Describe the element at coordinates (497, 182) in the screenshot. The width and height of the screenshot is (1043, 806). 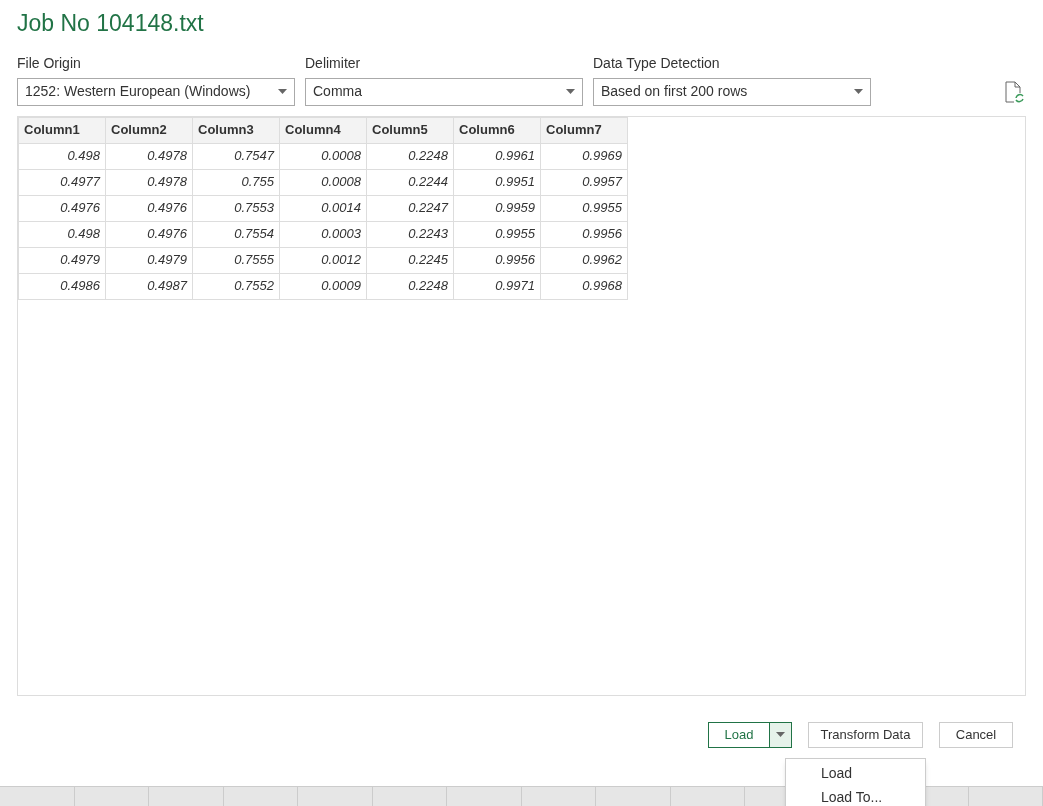
I see `table-cell: 0.9951` at that location.